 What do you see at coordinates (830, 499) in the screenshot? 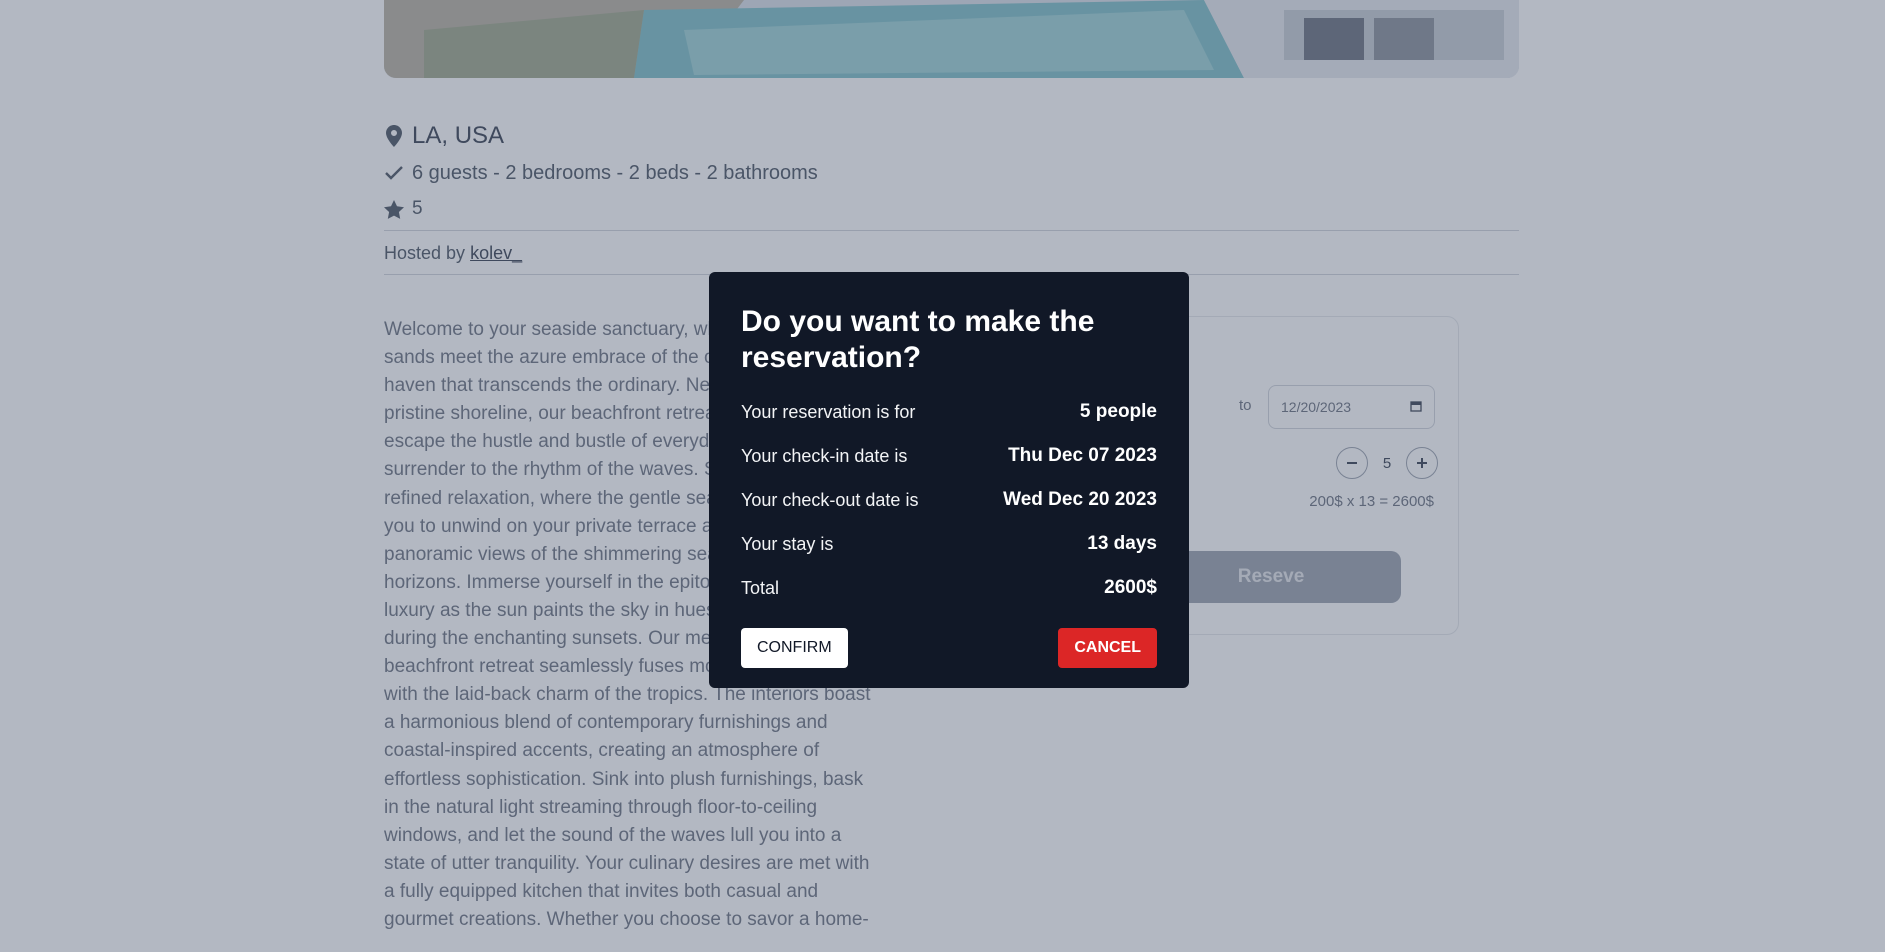
I see `summary-label: Your check-out date is` at bounding box center [830, 499].